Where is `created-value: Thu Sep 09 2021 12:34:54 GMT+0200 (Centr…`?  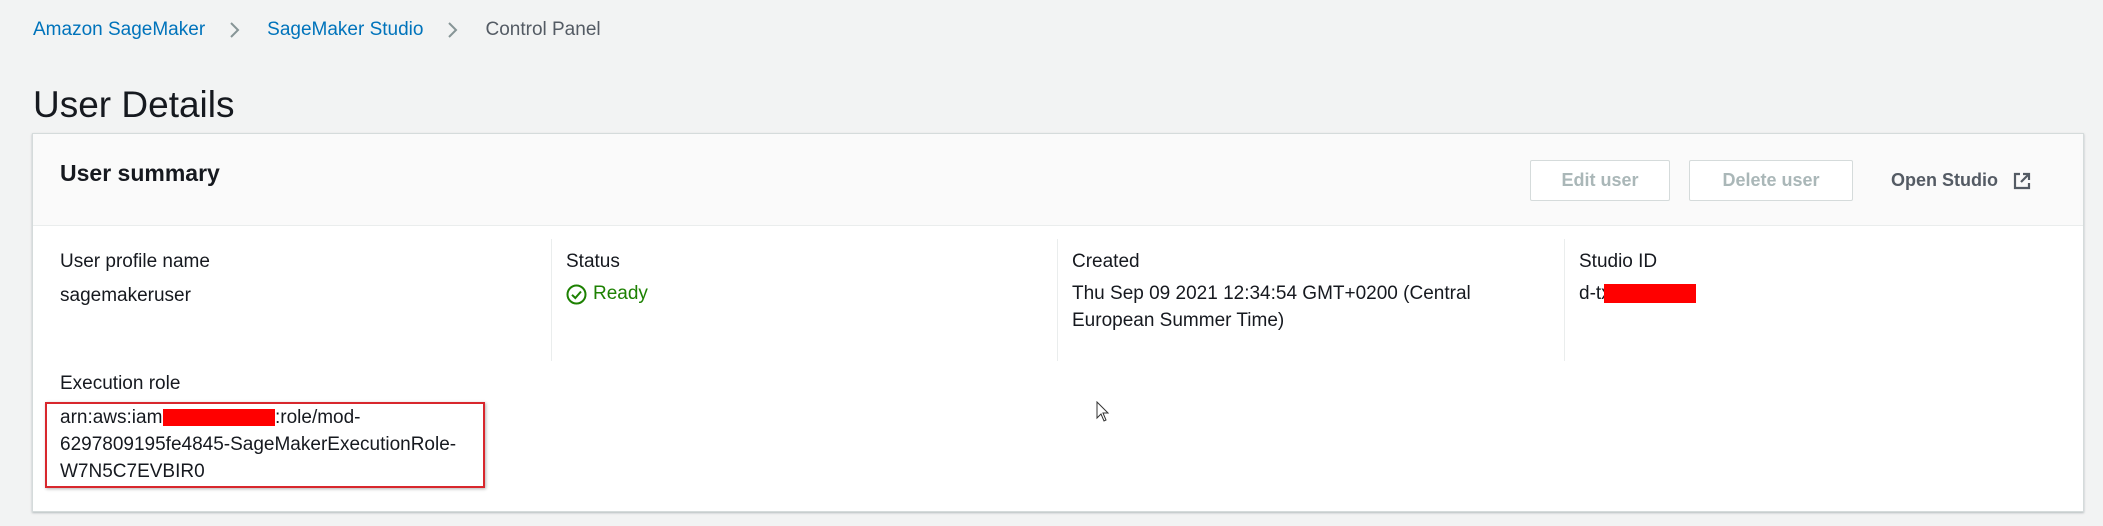 created-value: Thu Sep 09 2021 12:34:54 GMT+0200 (Centr… is located at coordinates (1307, 307).